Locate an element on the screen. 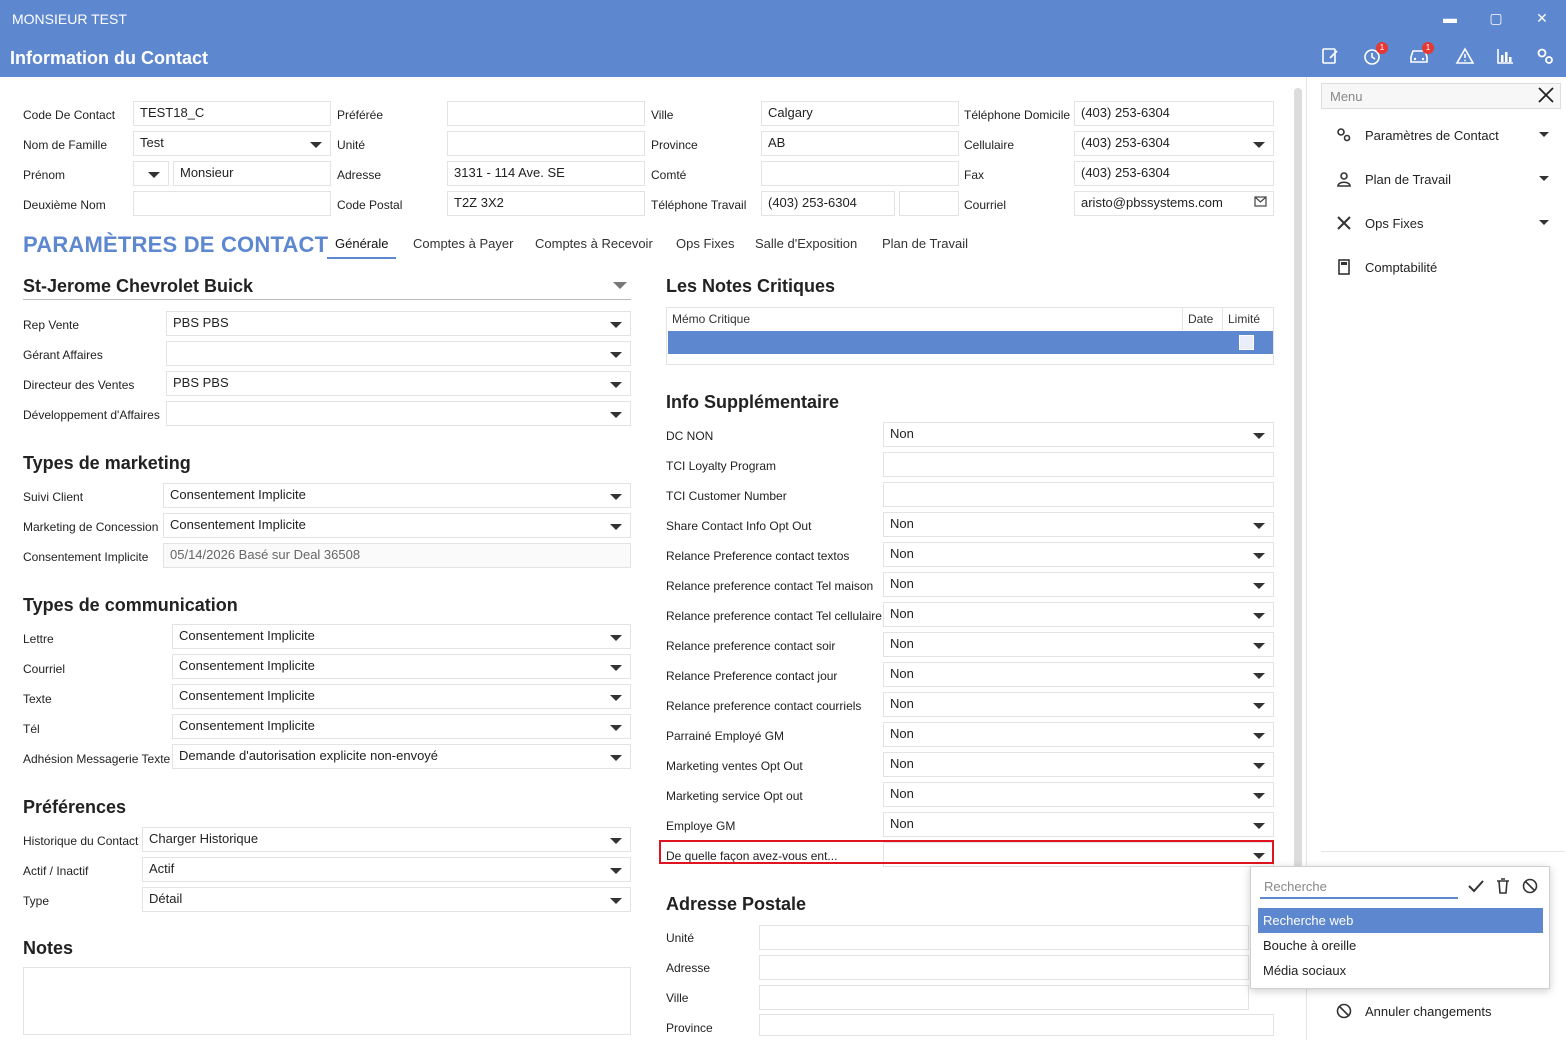 The height and width of the screenshot is (1040, 1566). menu-item-plan-travail: Plan de Travail is located at coordinates (1436, 180).